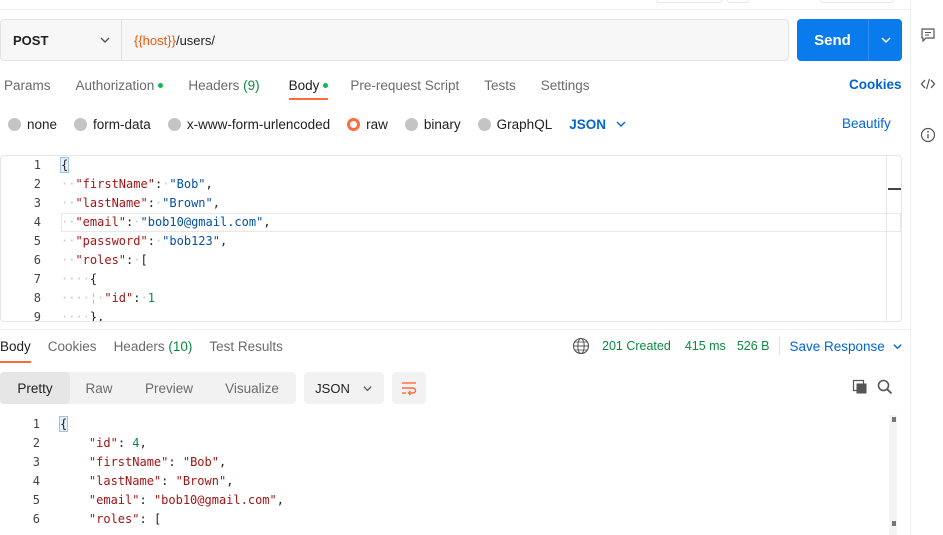 The height and width of the screenshot is (535, 943). What do you see at coordinates (137, 184) in the screenshot?
I see `code-line: ··"firstName":·"Bob",` at bounding box center [137, 184].